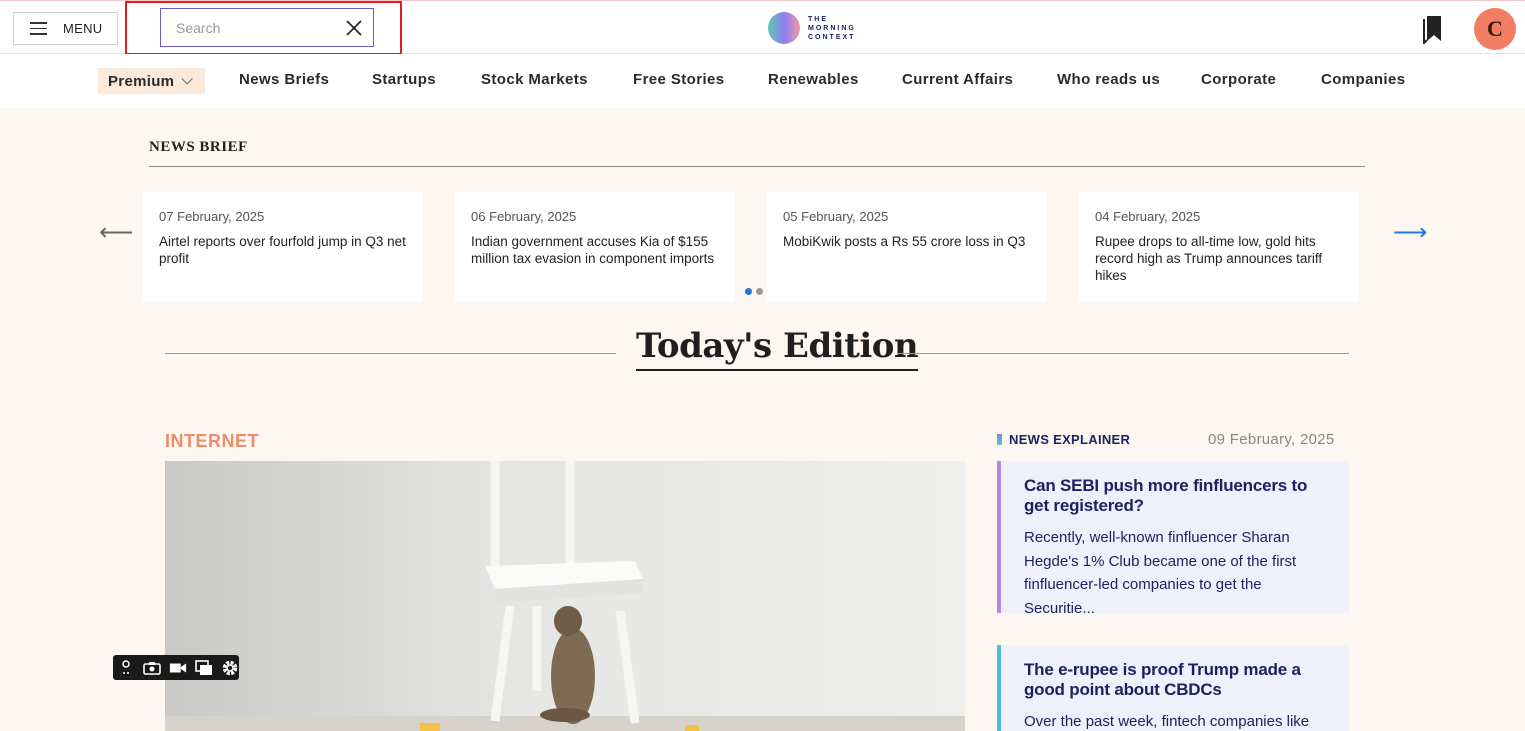 This screenshot has height=731, width=1525. Describe the element at coordinates (1363, 79) in the screenshot. I see `nav-item-companies: Companies` at that location.